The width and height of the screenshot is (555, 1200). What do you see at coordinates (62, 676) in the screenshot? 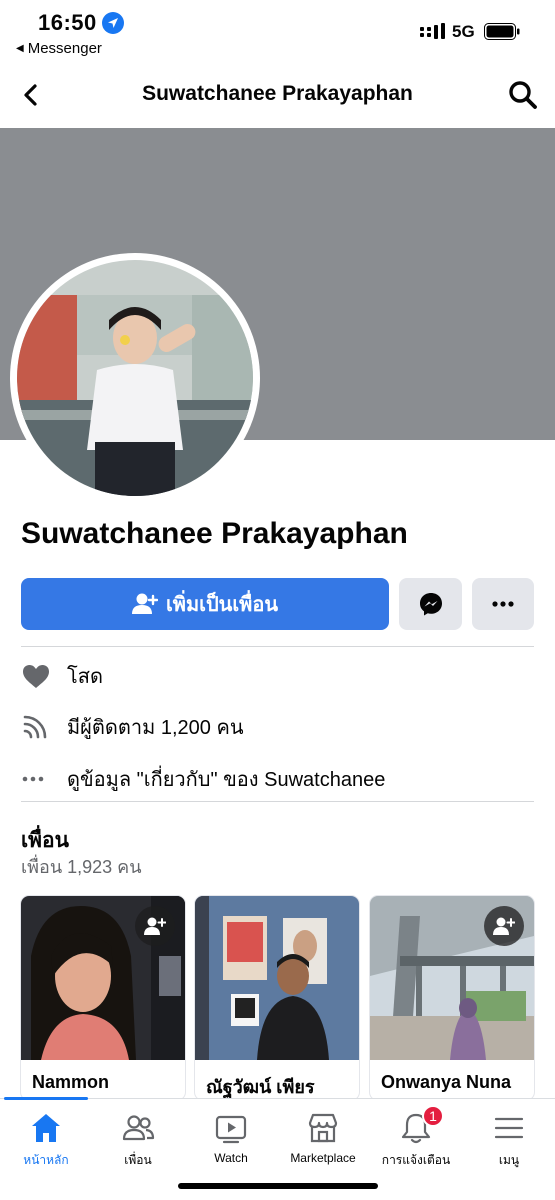
I see `relationship-row: โสด` at bounding box center [62, 676].